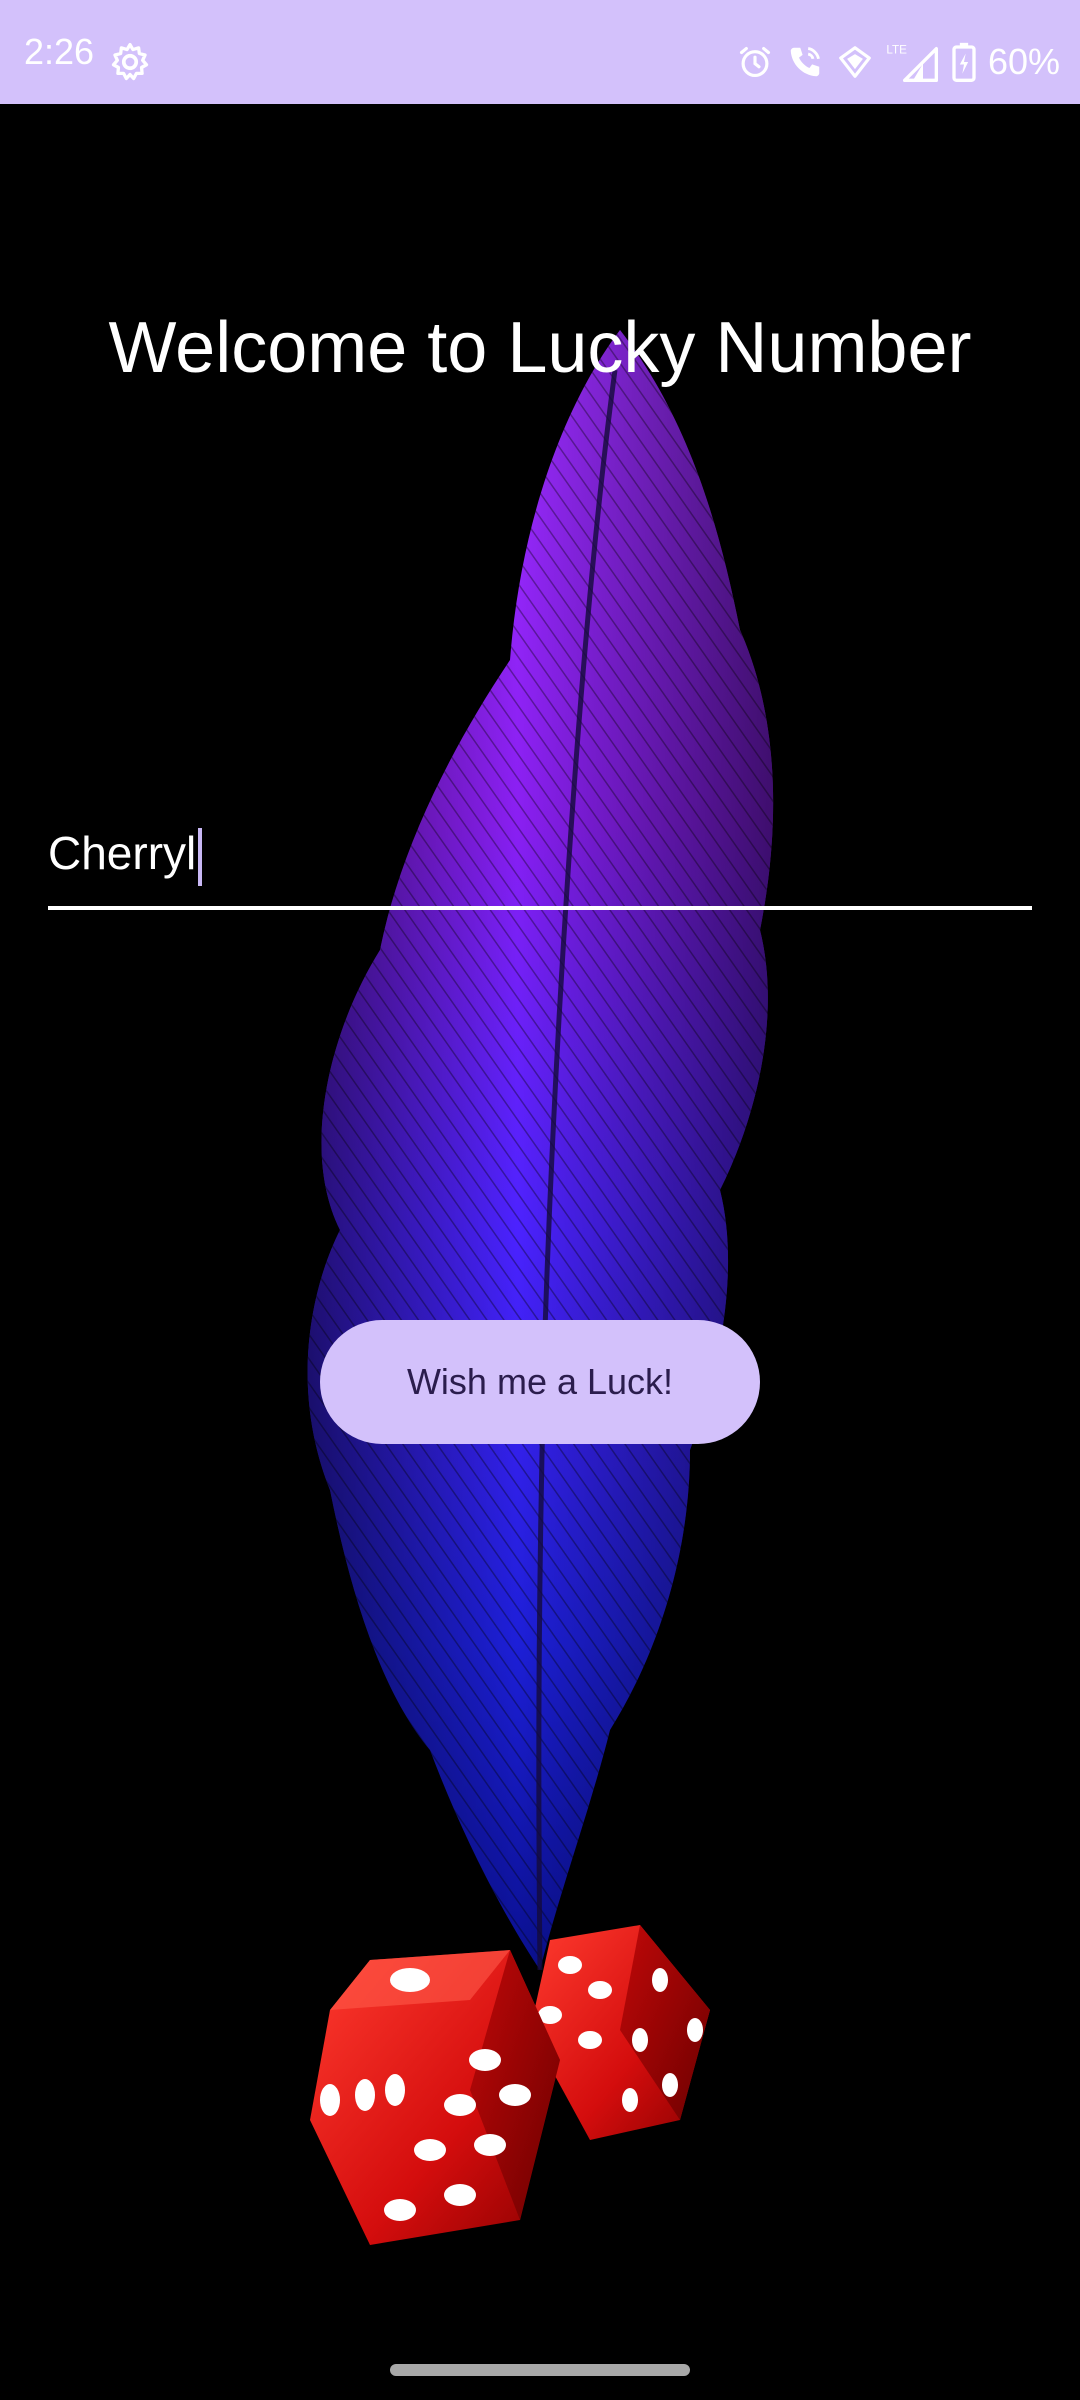  I want to click on status-icons: LTE 60%, so click(898, 62).